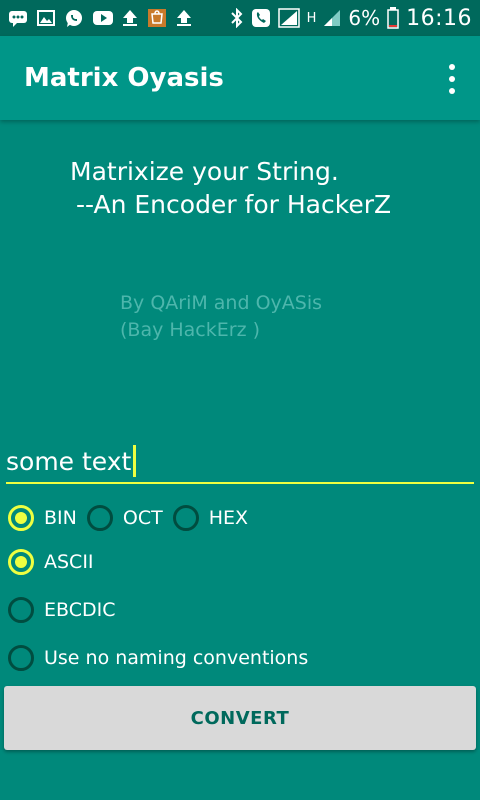 The width and height of the screenshot is (480, 800). Describe the element at coordinates (103, 18) in the screenshot. I see `youtube-icon` at that location.